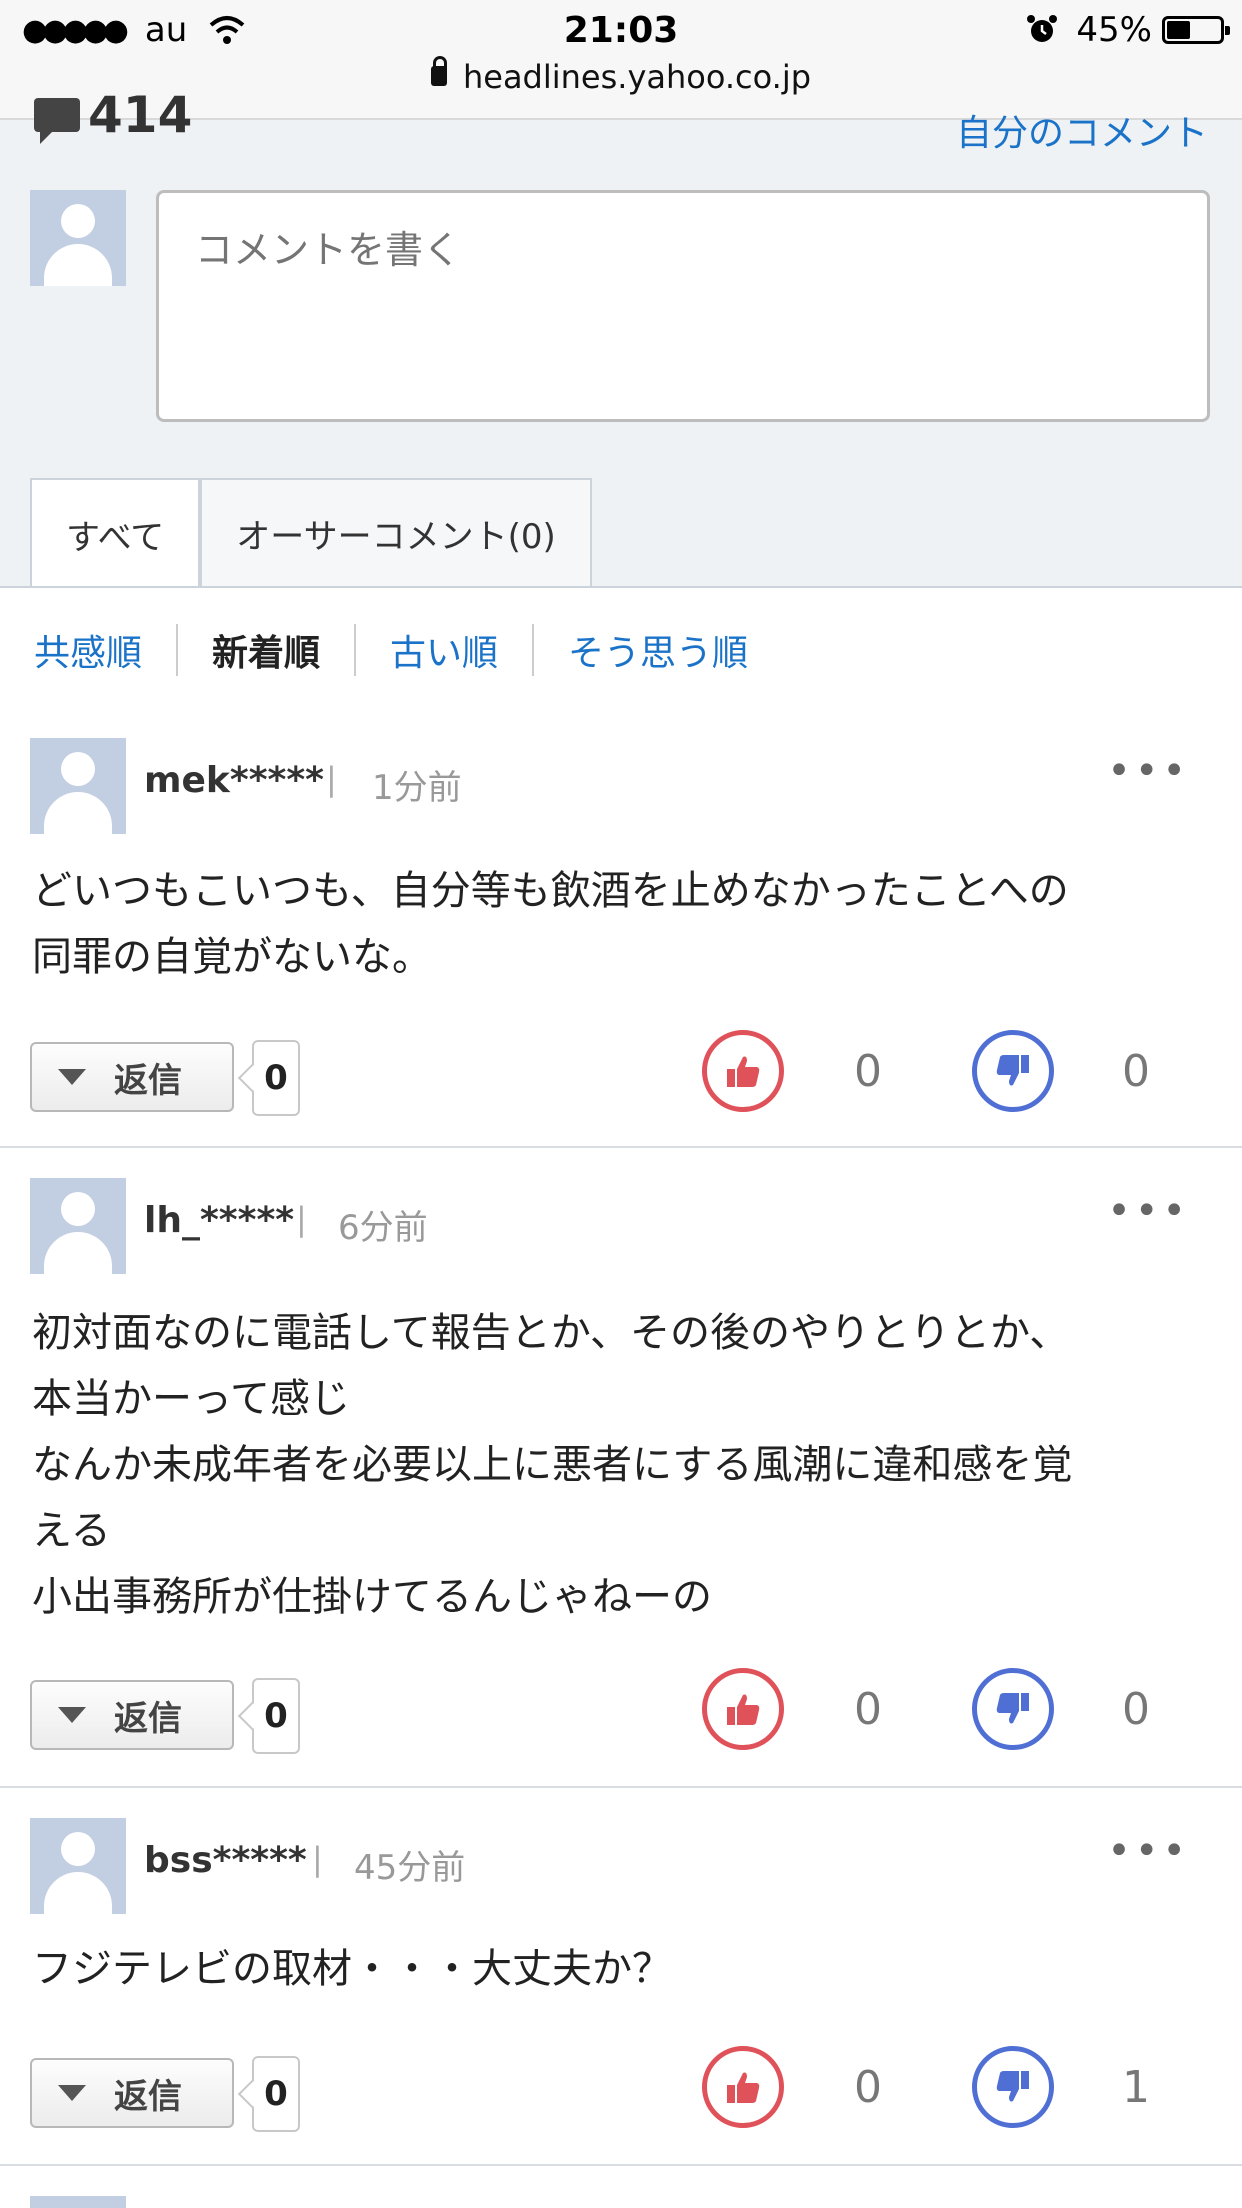  What do you see at coordinates (1196, 30) in the screenshot?
I see `battery-icon` at bounding box center [1196, 30].